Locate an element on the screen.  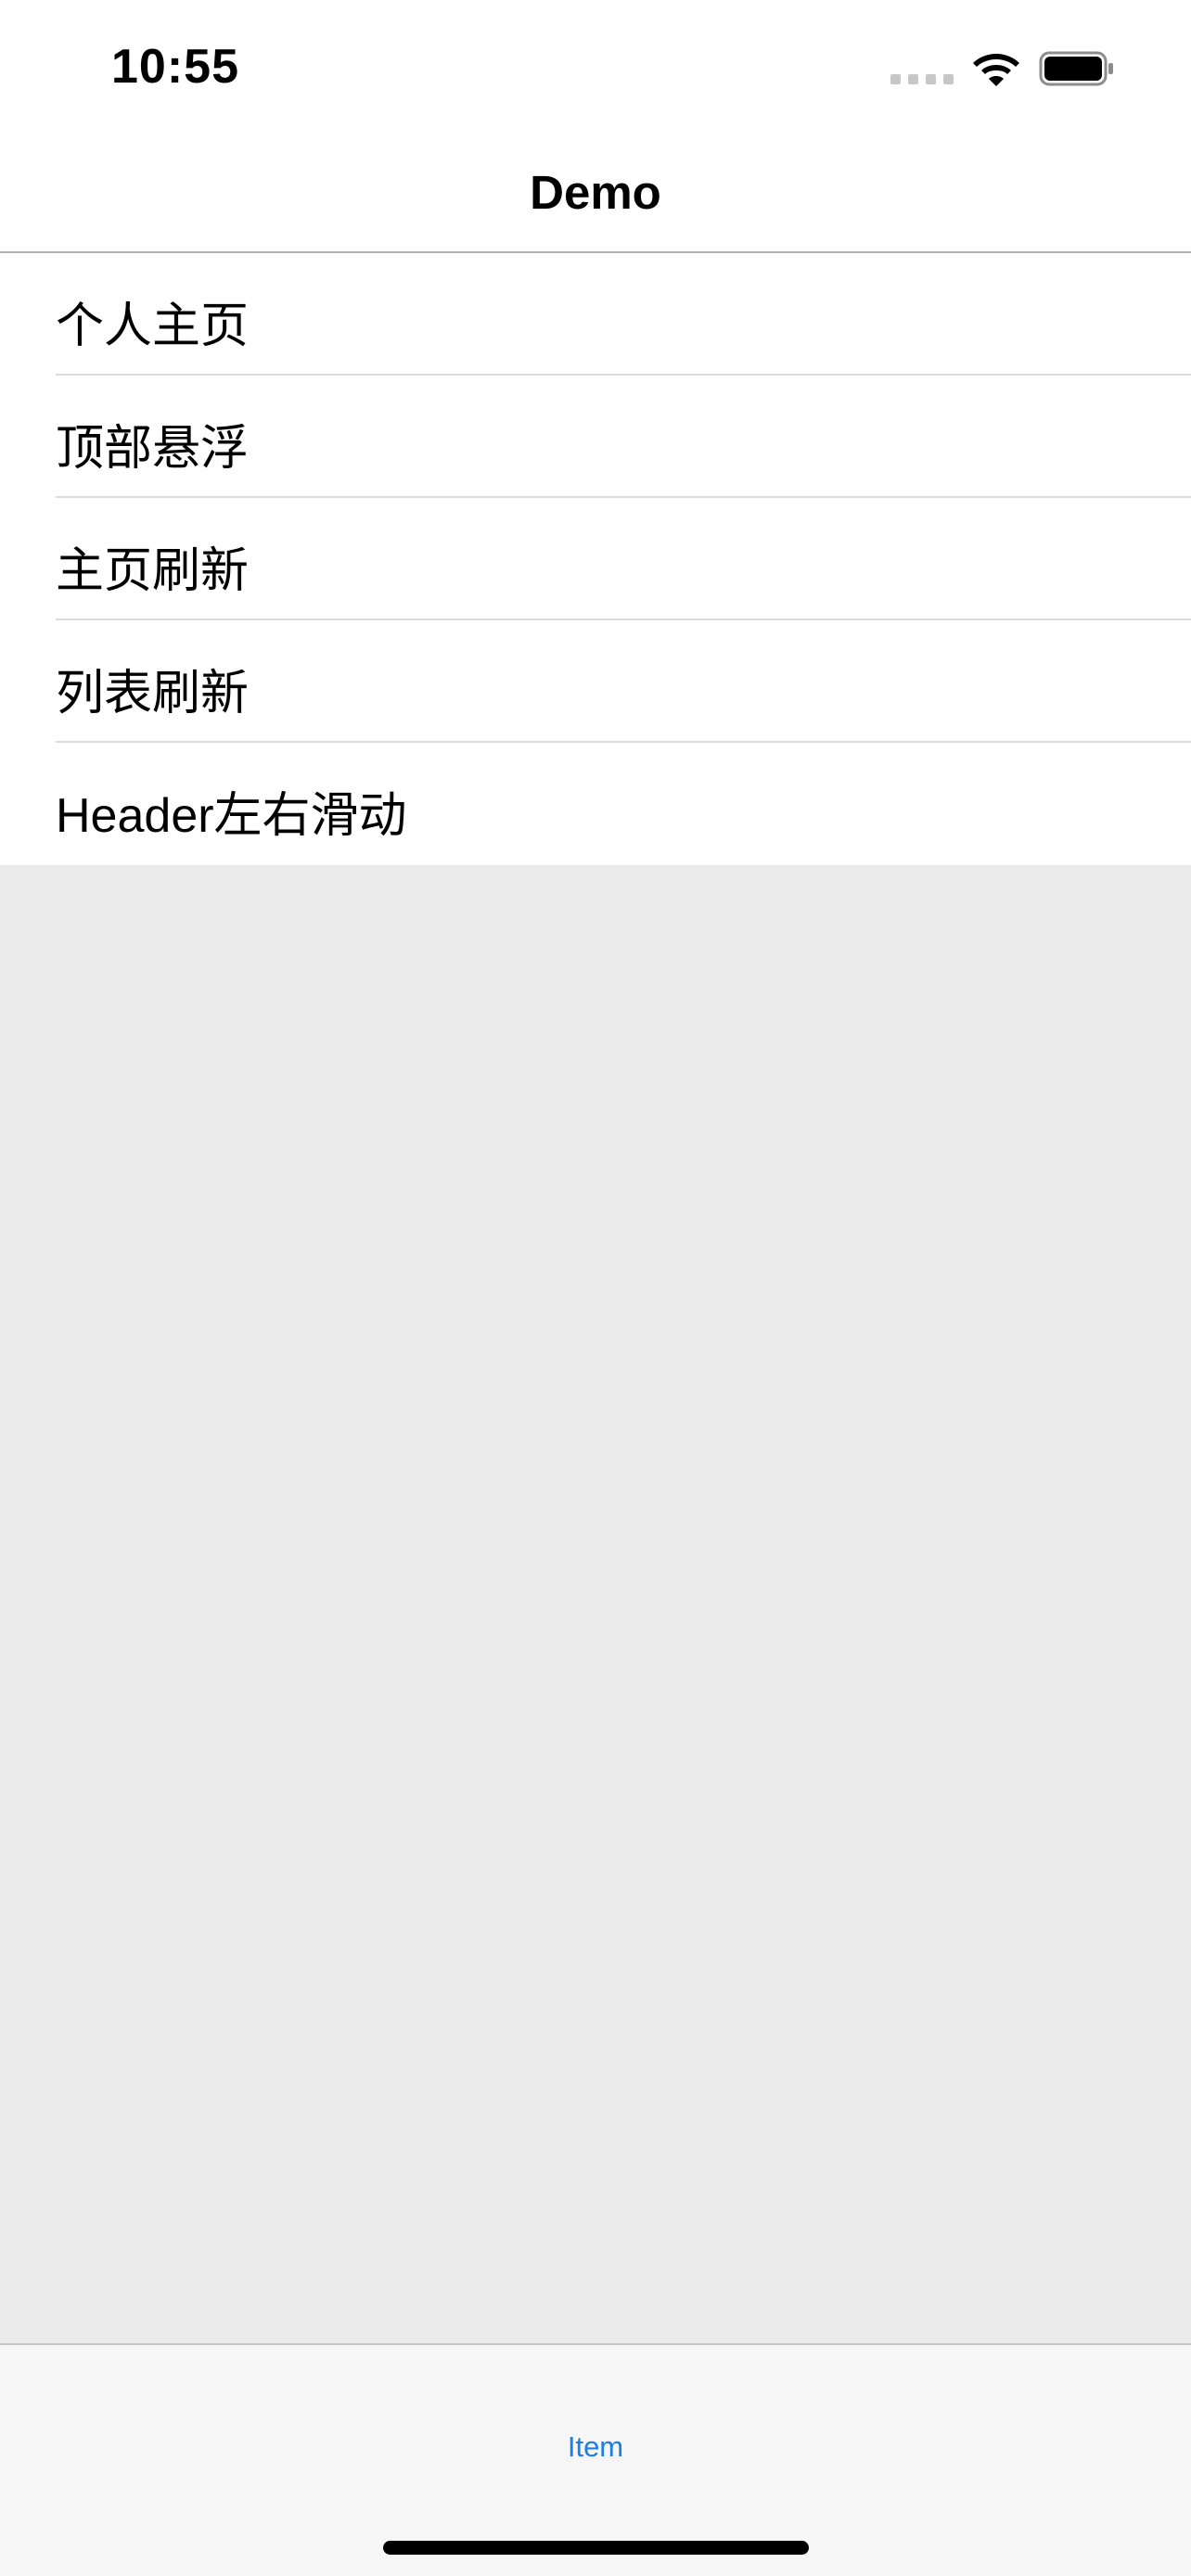
tab-item-label: Item is located at coordinates (595, 2446).